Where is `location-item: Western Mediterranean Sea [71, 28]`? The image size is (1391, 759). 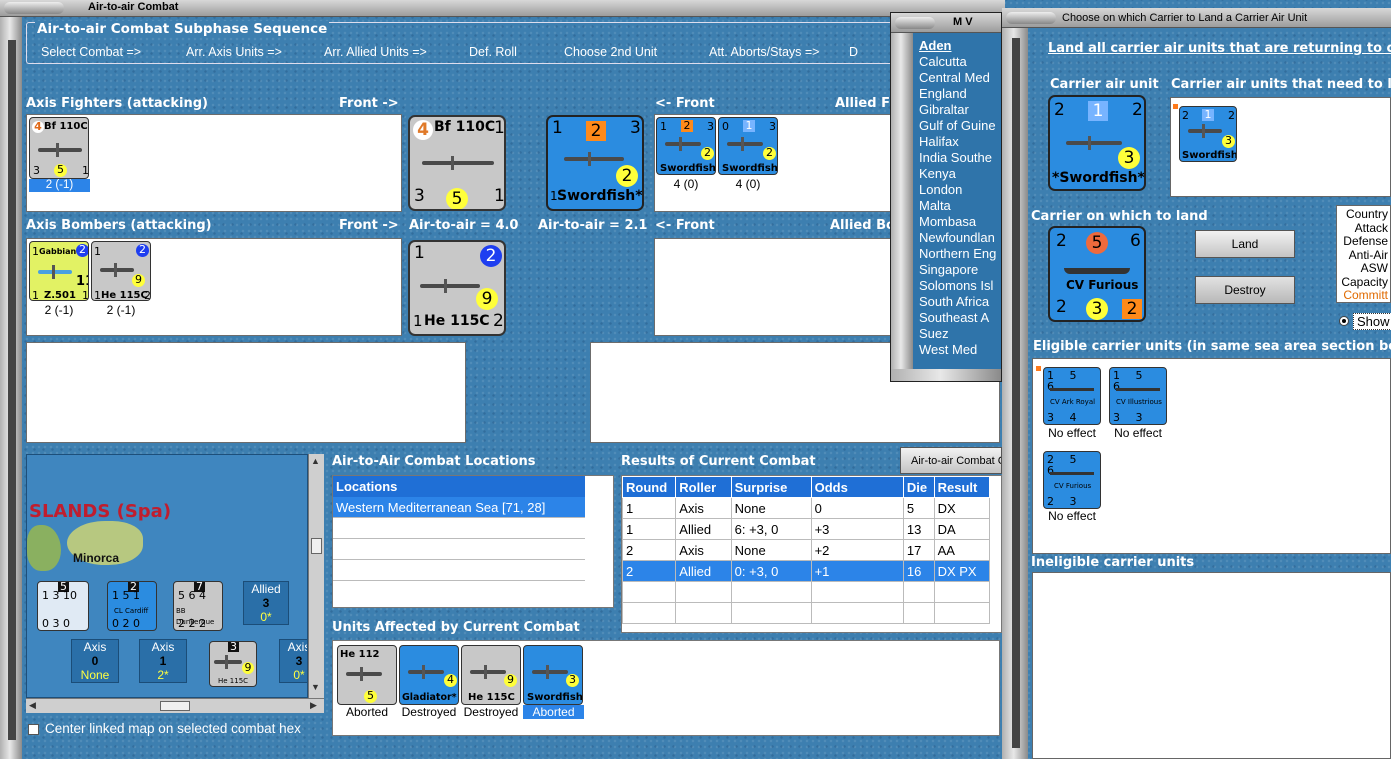
location-item: Western Mediterranean Sea [71, 28] is located at coordinates (459, 507).